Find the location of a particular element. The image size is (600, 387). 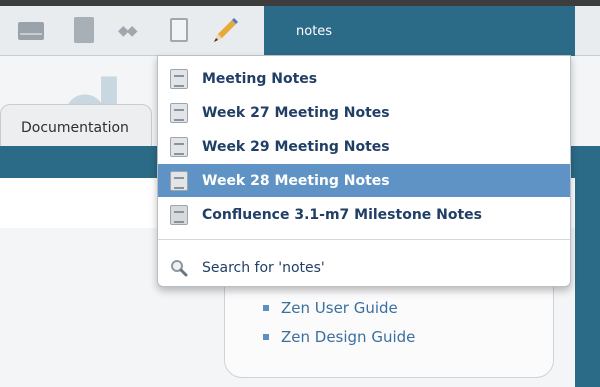

dropdown-item: Meeting Notes is located at coordinates (364, 78).